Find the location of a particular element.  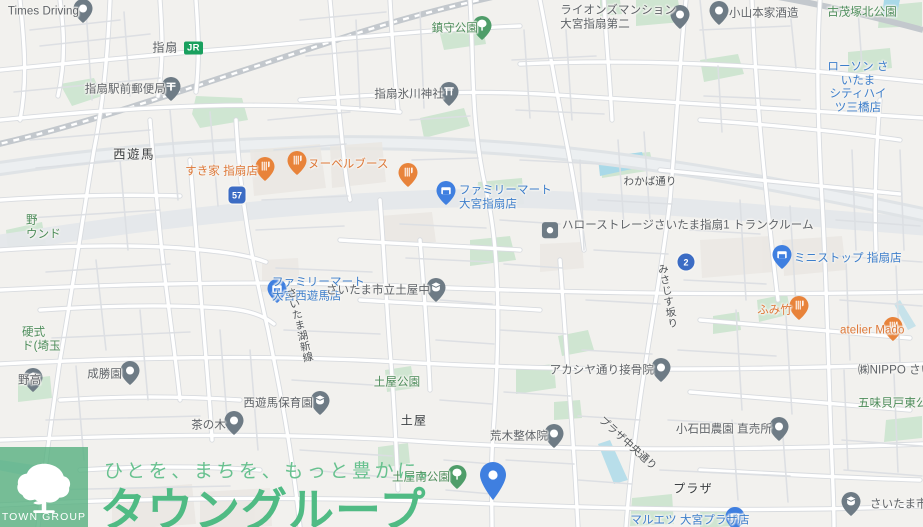

map-label: ハローストレージさいたま指扇1 トランクルーム is located at coordinates (688, 226).